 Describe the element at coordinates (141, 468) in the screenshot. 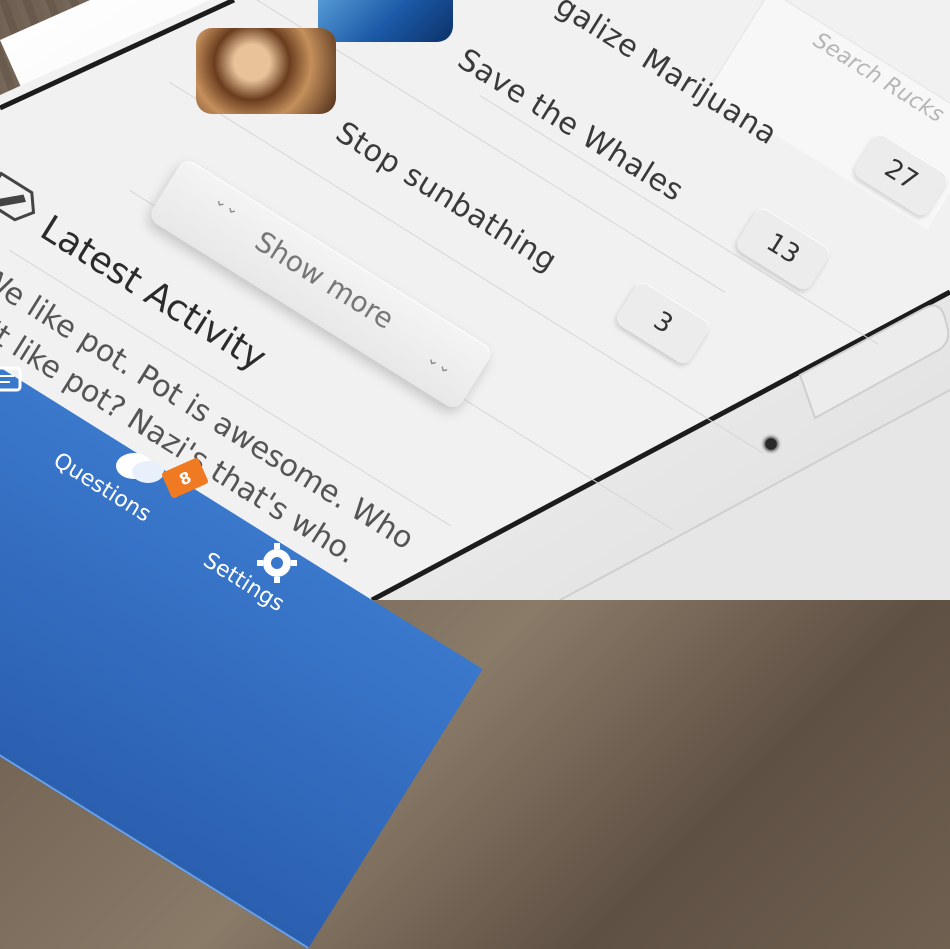

I see `chat-bubbles-icon` at that location.